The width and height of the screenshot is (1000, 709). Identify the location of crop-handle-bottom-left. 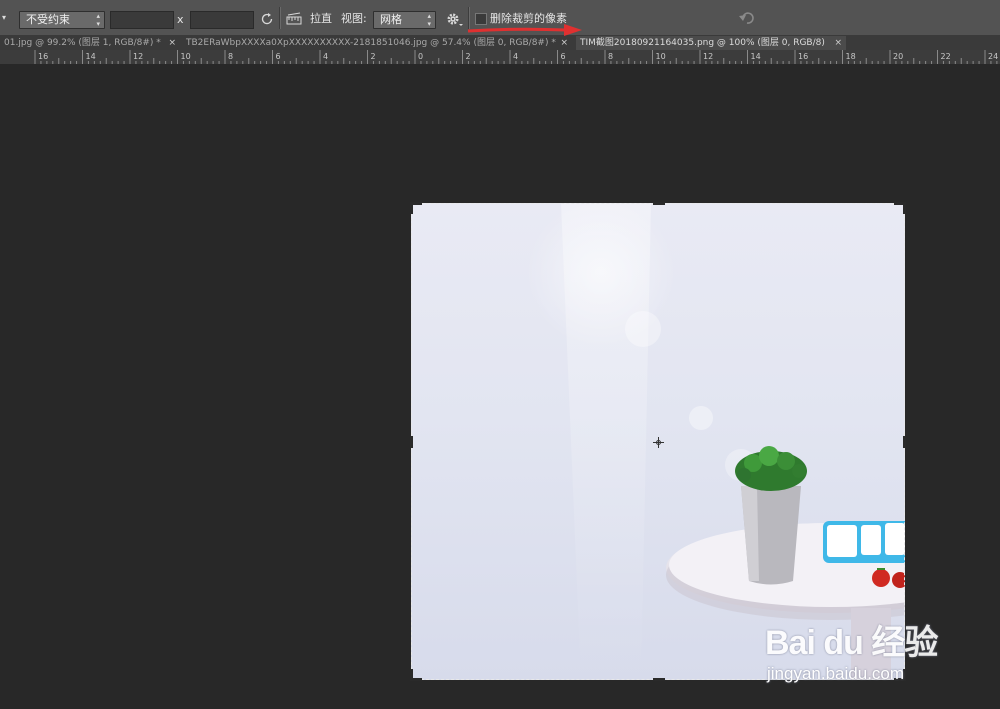
(411, 675).